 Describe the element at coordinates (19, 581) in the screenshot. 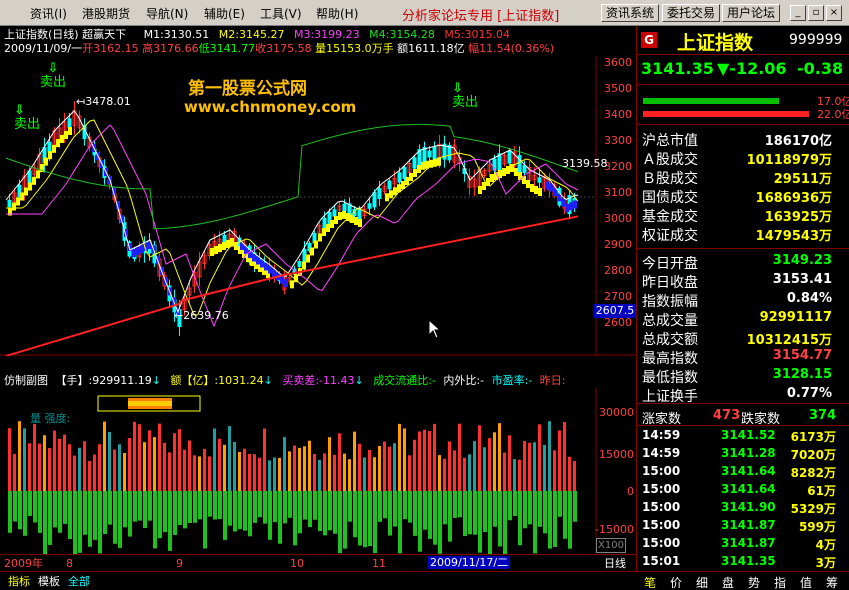

I see `tab-indicator: 指标` at that location.